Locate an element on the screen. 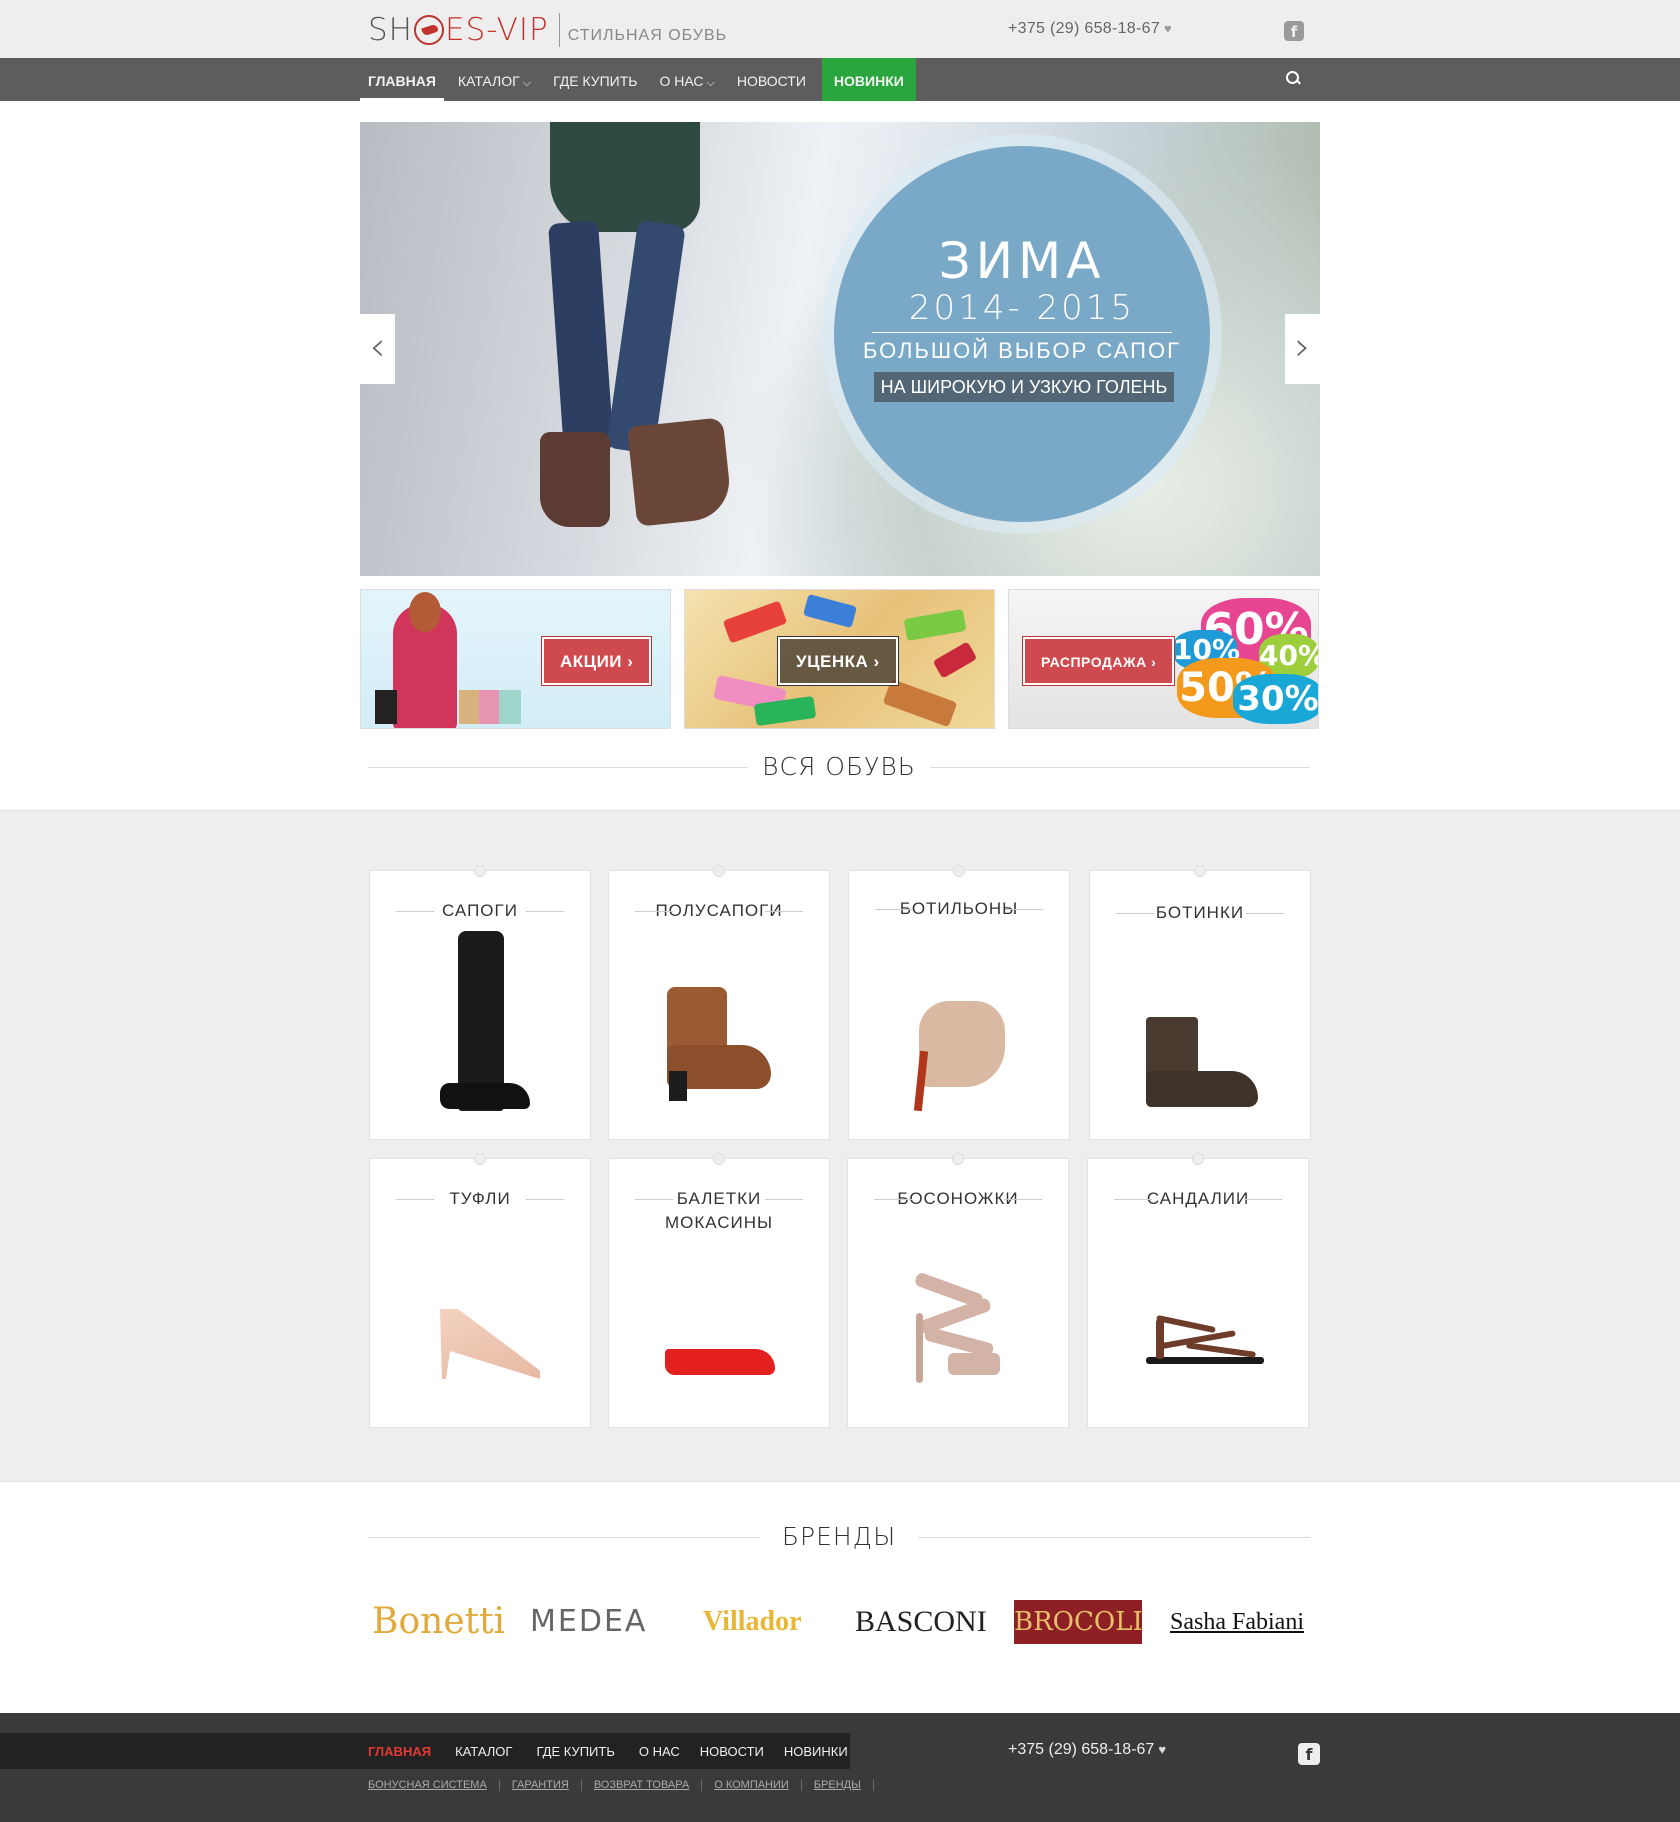  all-shoes-title: ВСЯ ОБУВЬ is located at coordinates (839, 766).